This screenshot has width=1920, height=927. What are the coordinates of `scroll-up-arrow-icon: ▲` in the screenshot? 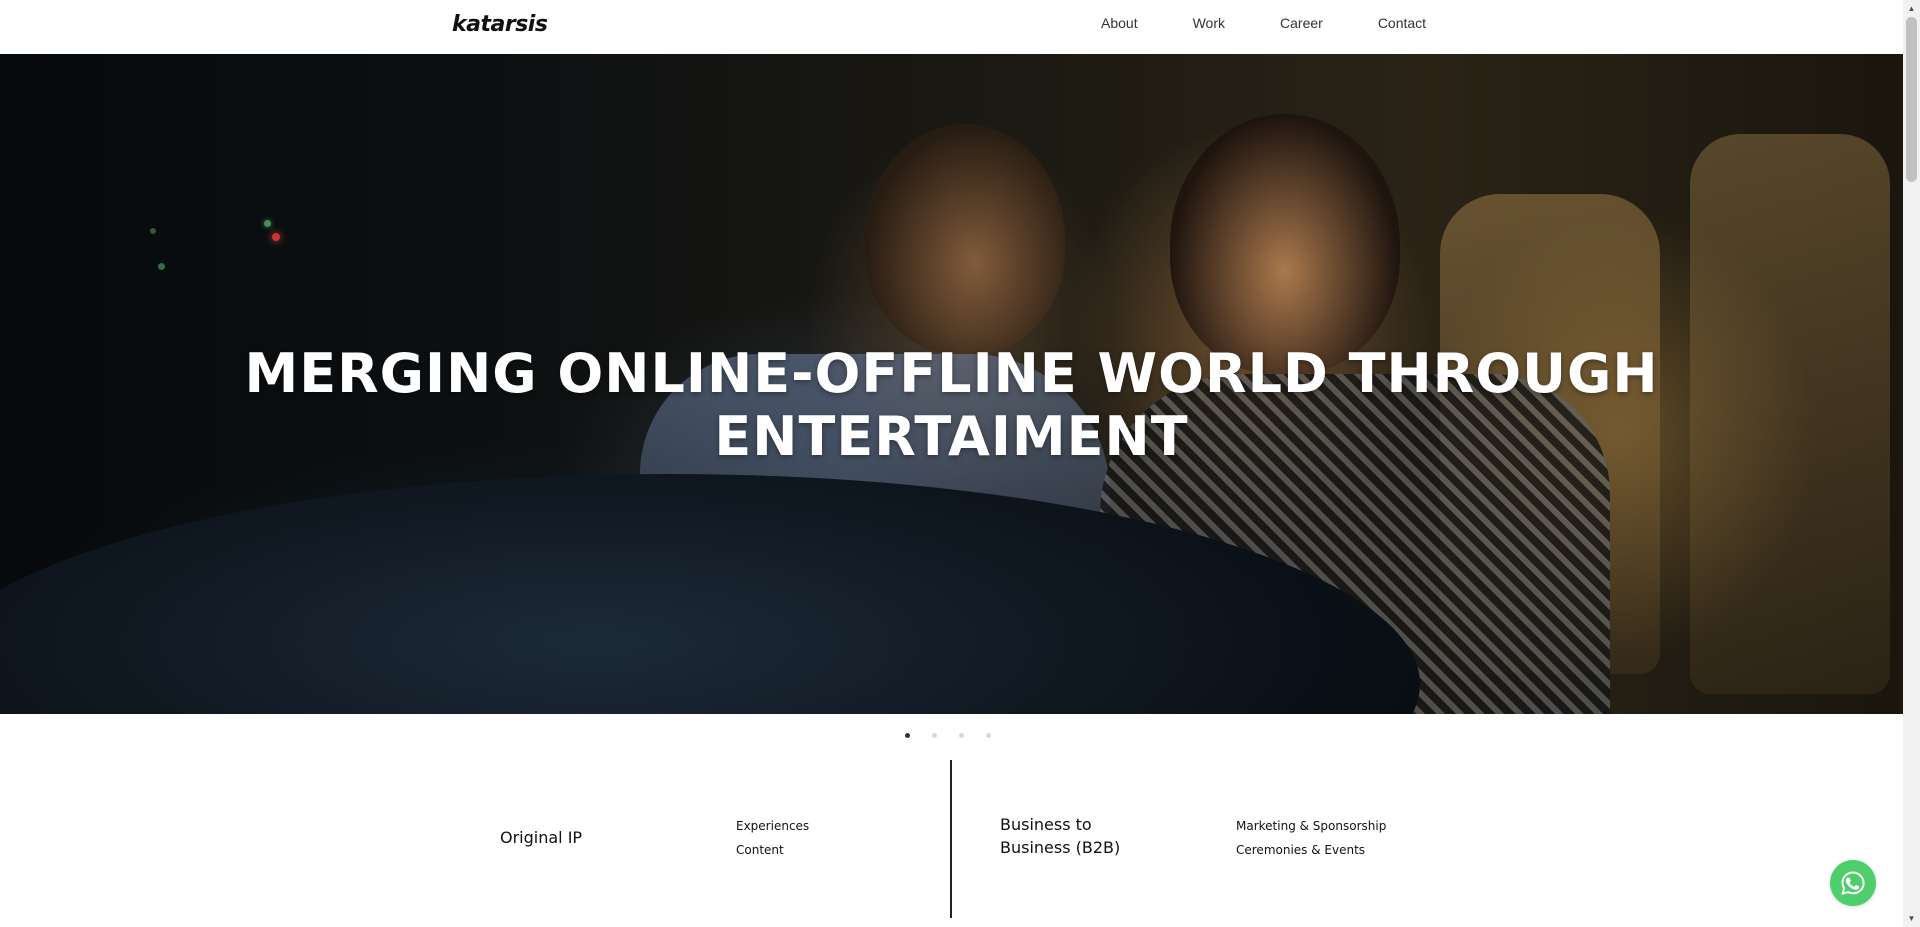 It's located at (1911, 8).